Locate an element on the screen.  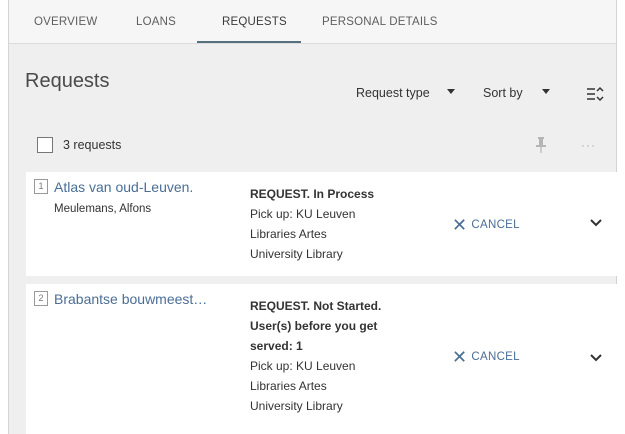
request-count: 3 requests is located at coordinates (92, 145).